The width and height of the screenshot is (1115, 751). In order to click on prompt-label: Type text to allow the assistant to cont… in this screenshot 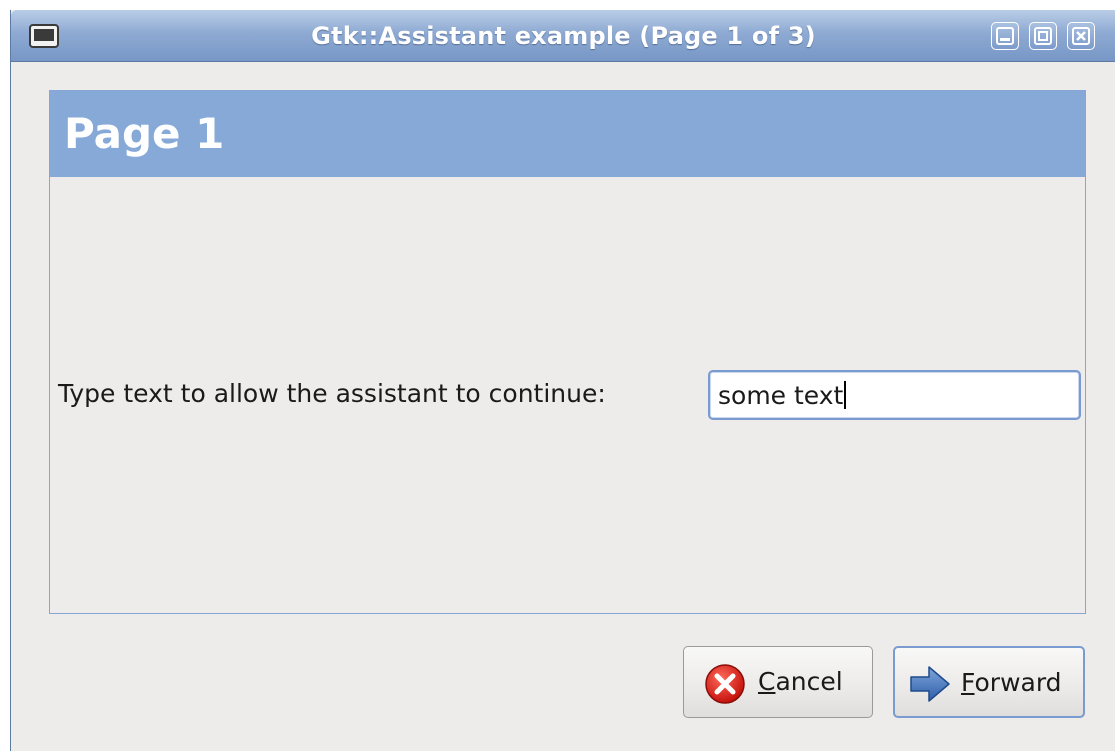, I will do `click(332, 393)`.